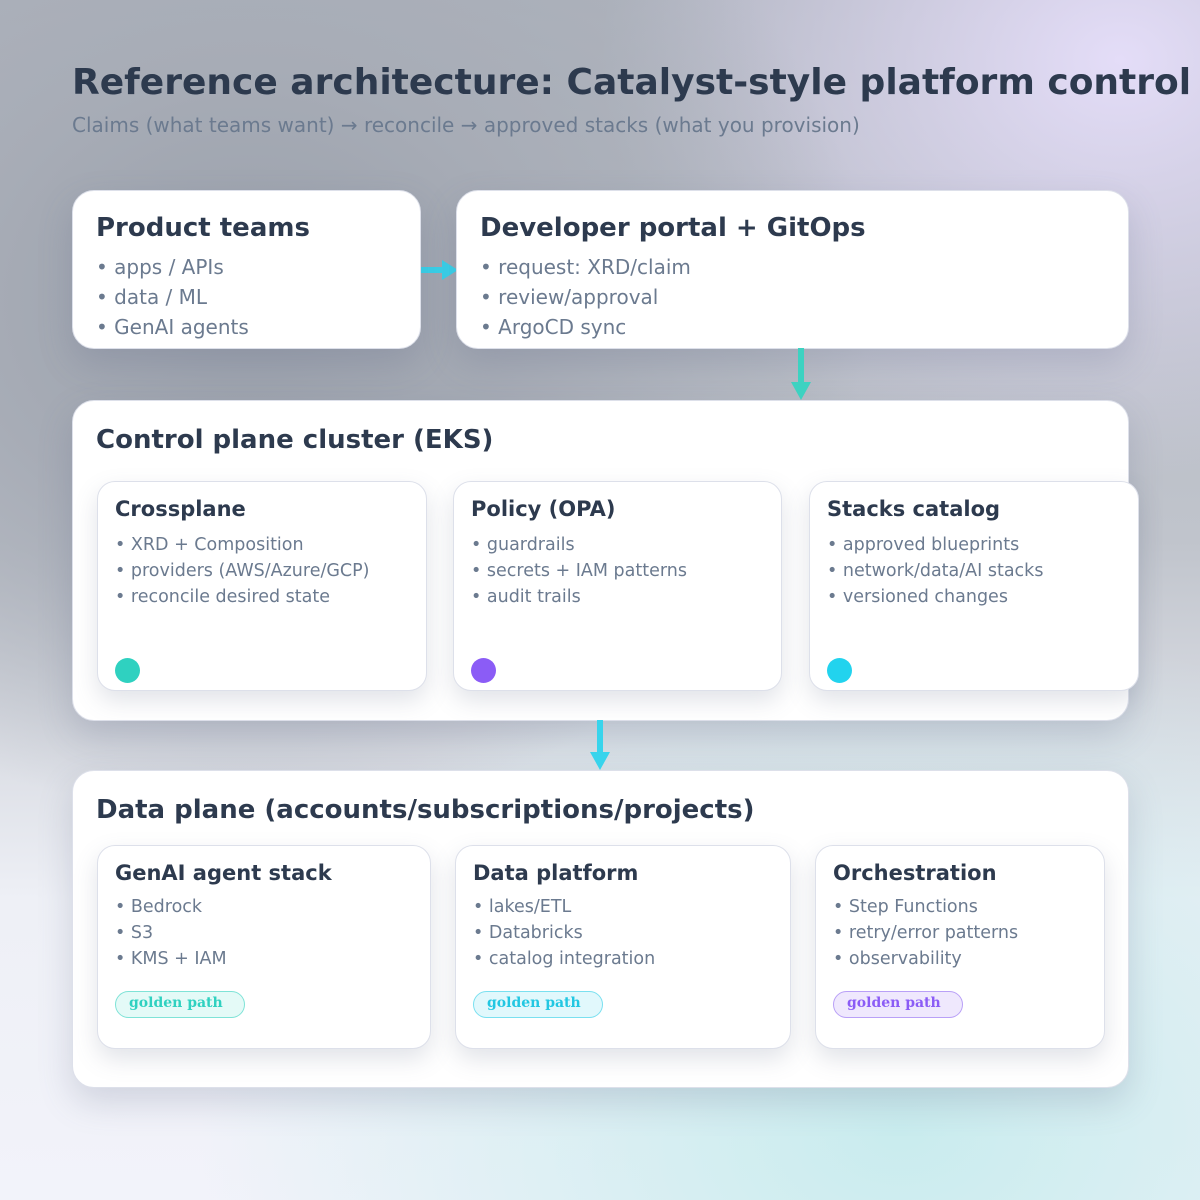 This screenshot has width=1200, height=1200. What do you see at coordinates (209, 545) in the screenshot?
I see `crossplane-item: • XRD + Composition` at bounding box center [209, 545].